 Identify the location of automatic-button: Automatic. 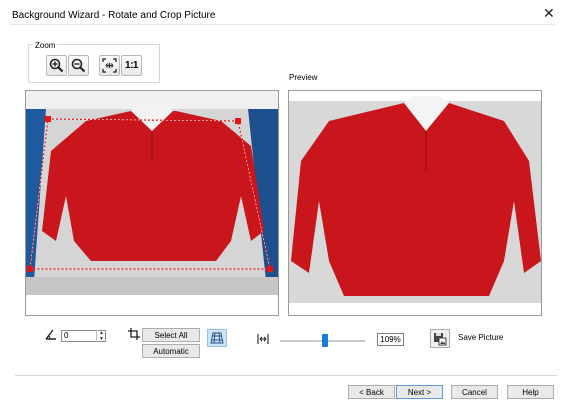
(171, 351).